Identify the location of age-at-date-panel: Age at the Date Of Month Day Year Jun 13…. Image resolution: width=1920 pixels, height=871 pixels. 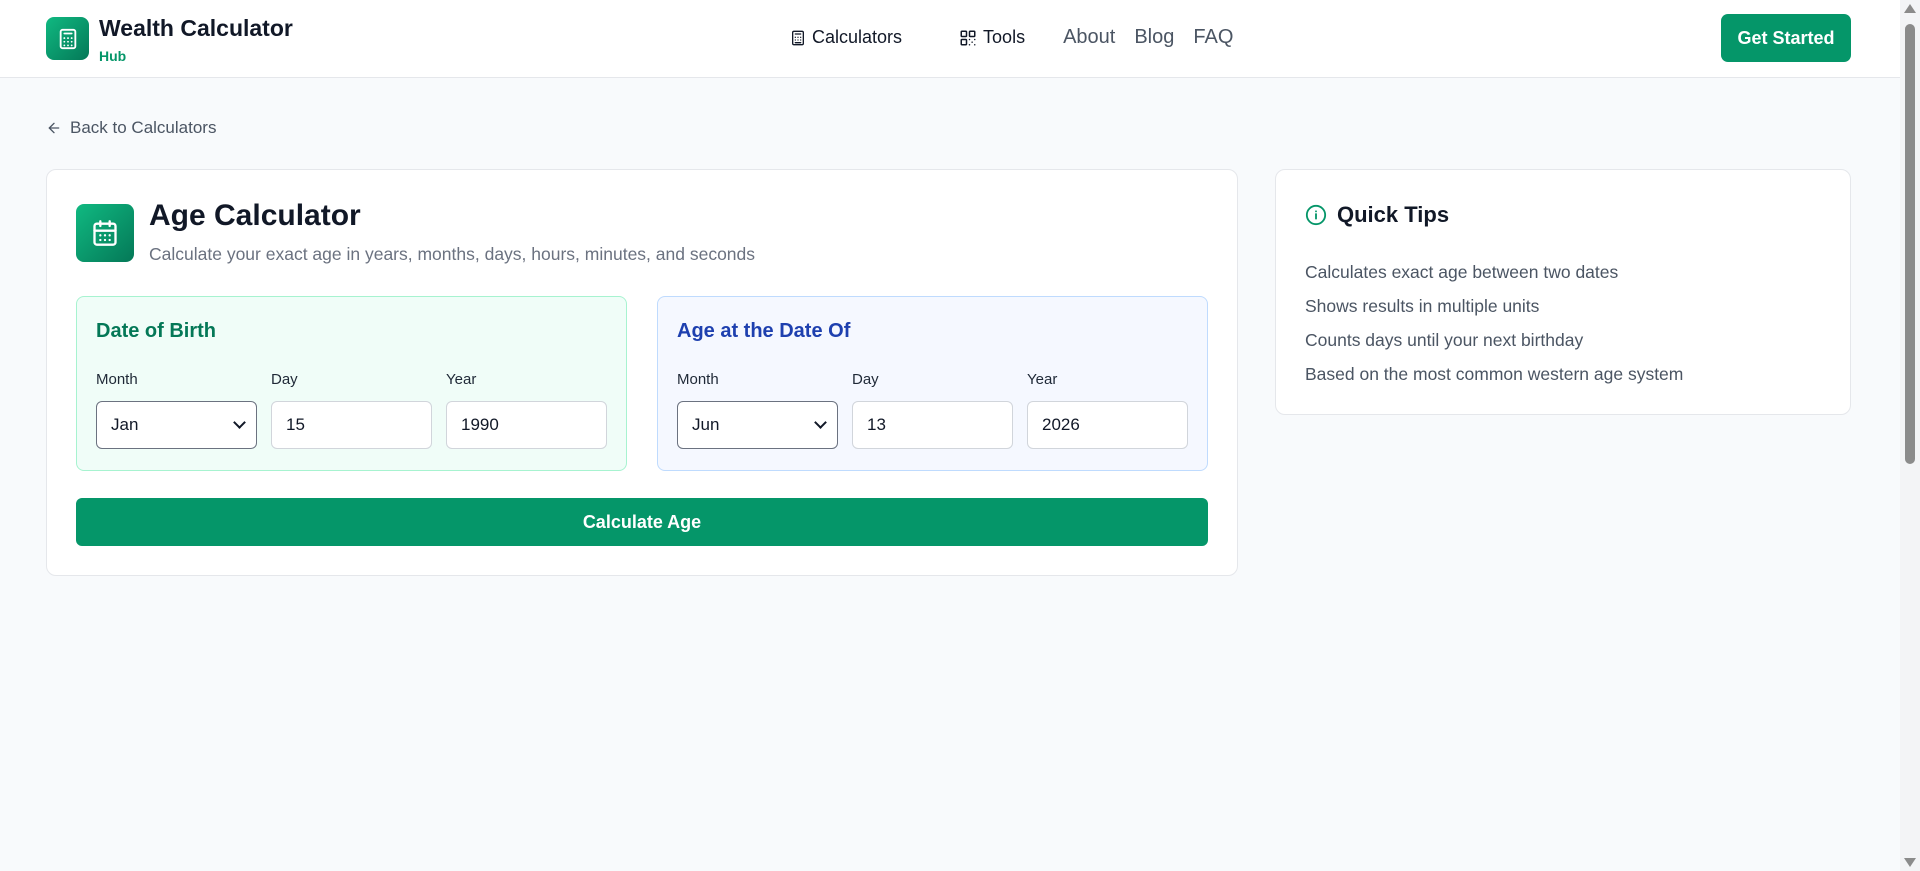
(932, 383).